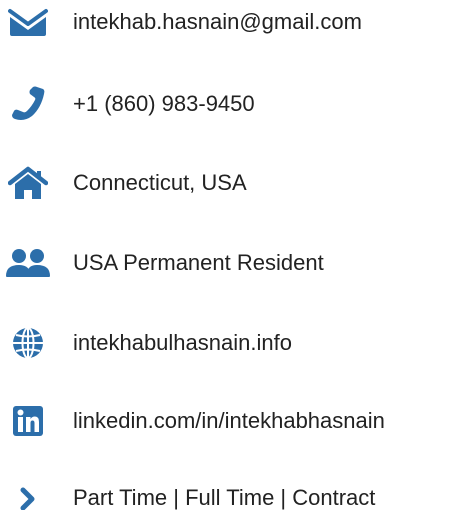  I want to click on contact-row-phone: +1 (860) 983-9450, so click(225, 104).